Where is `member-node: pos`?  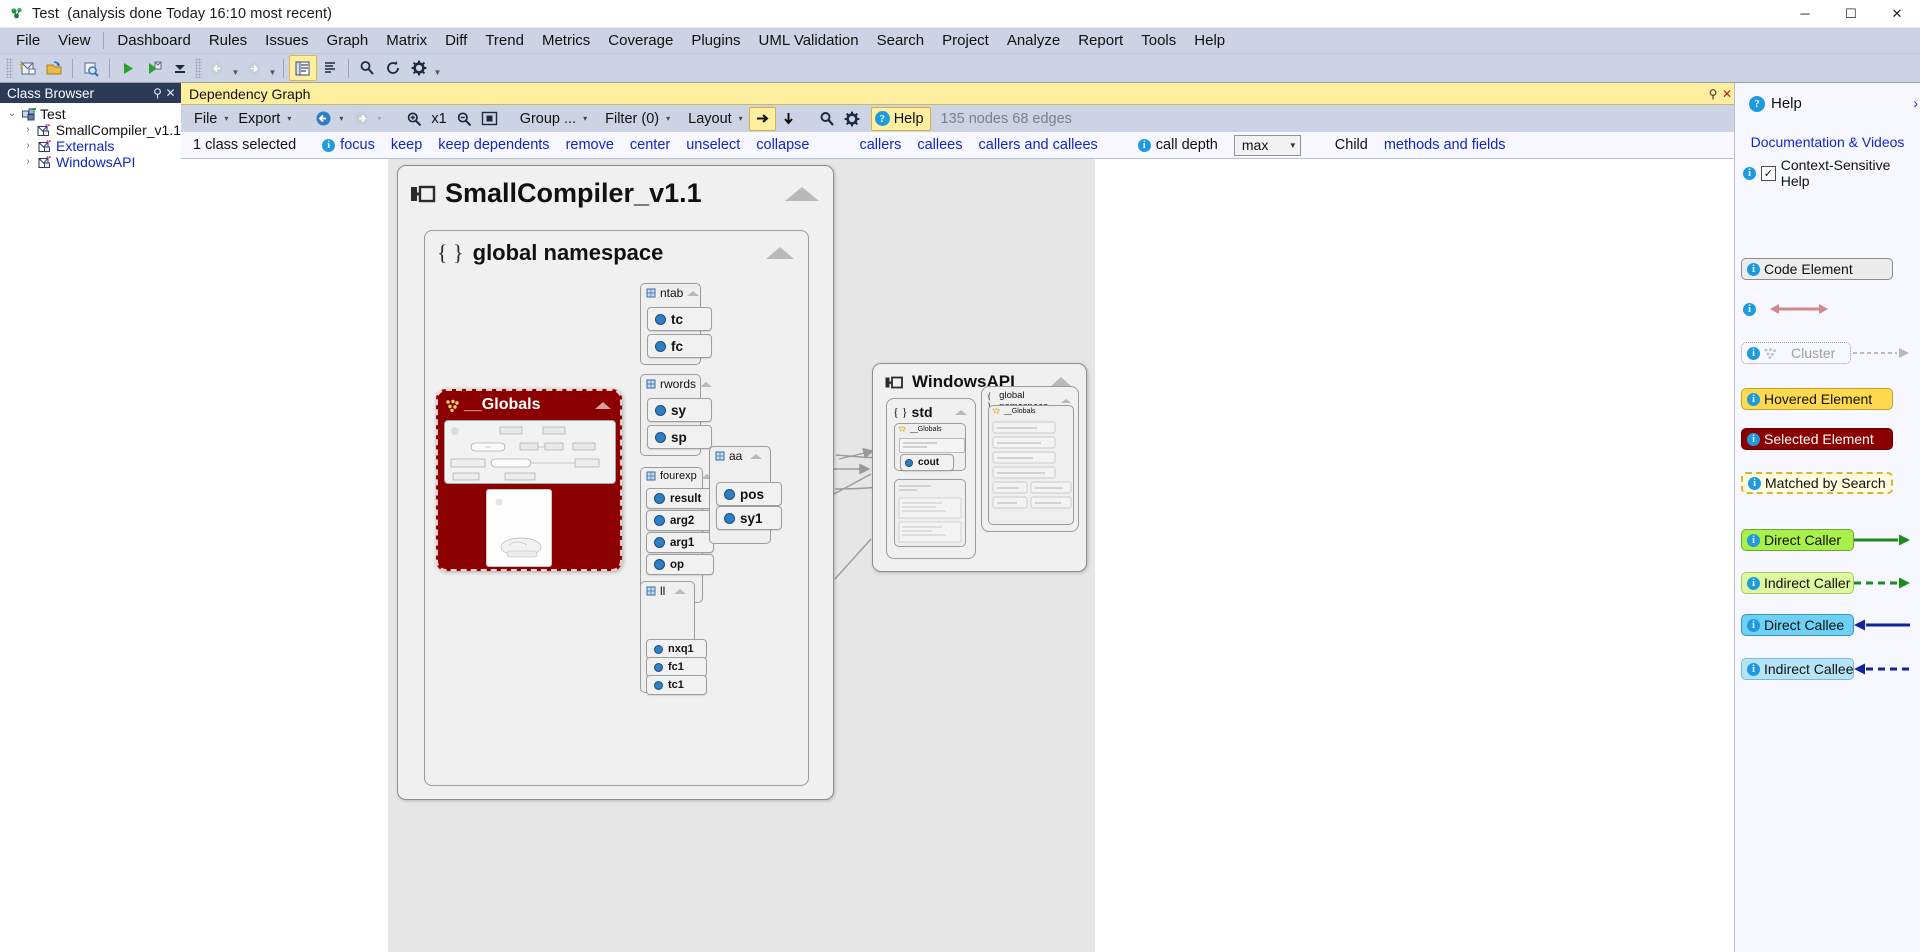
member-node: pos is located at coordinates (749, 494).